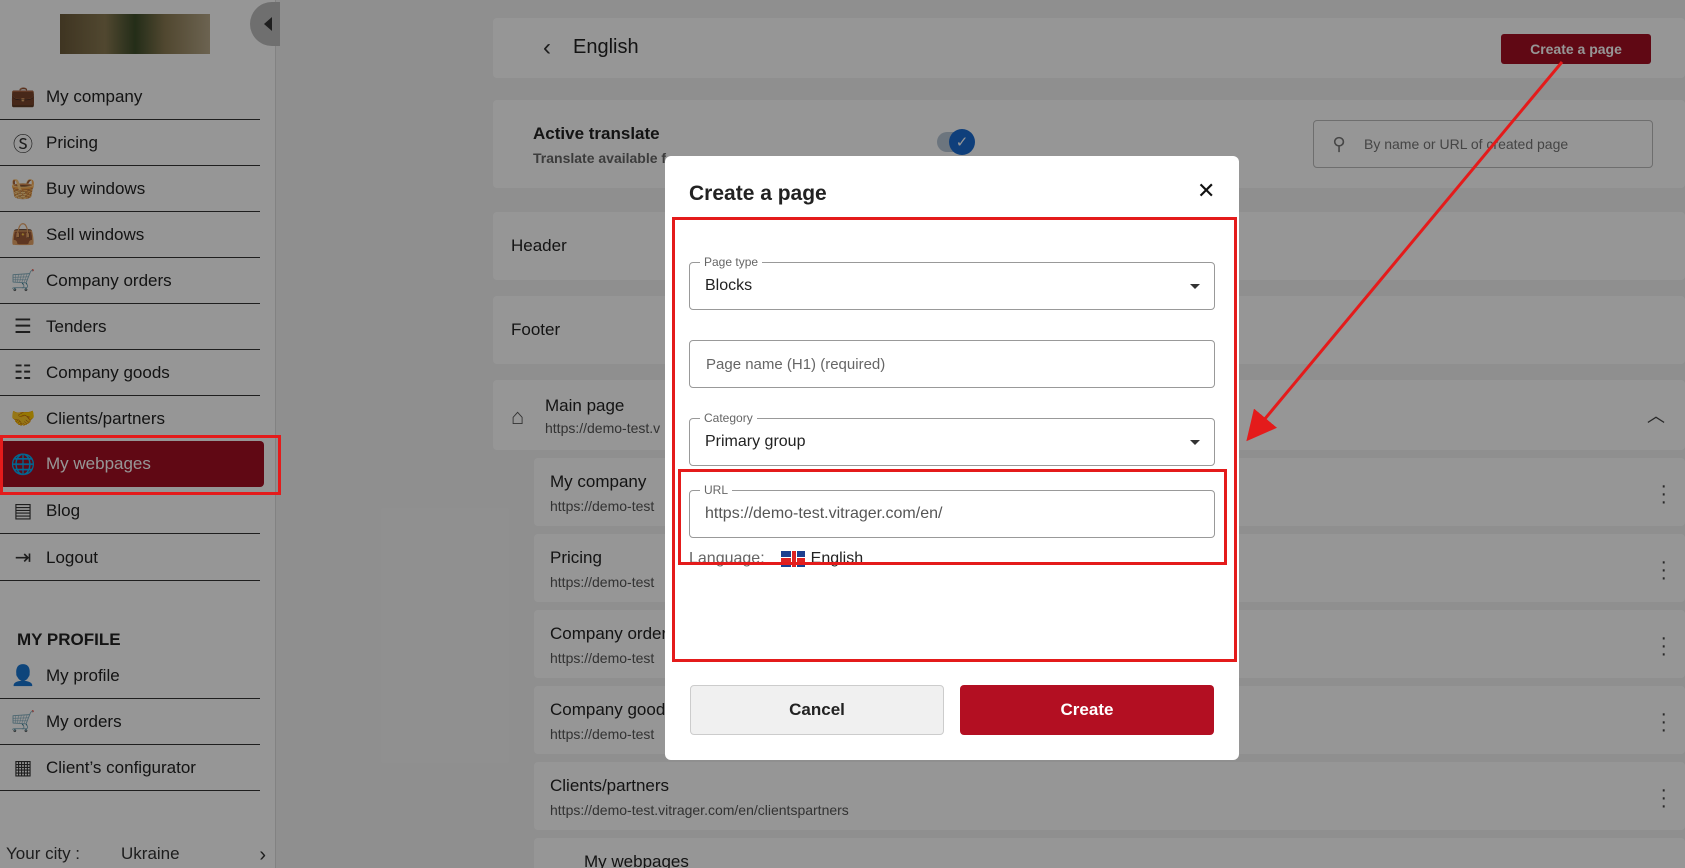 The image size is (1685, 868). I want to click on dialog-title: Create a page, so click(758, 193).